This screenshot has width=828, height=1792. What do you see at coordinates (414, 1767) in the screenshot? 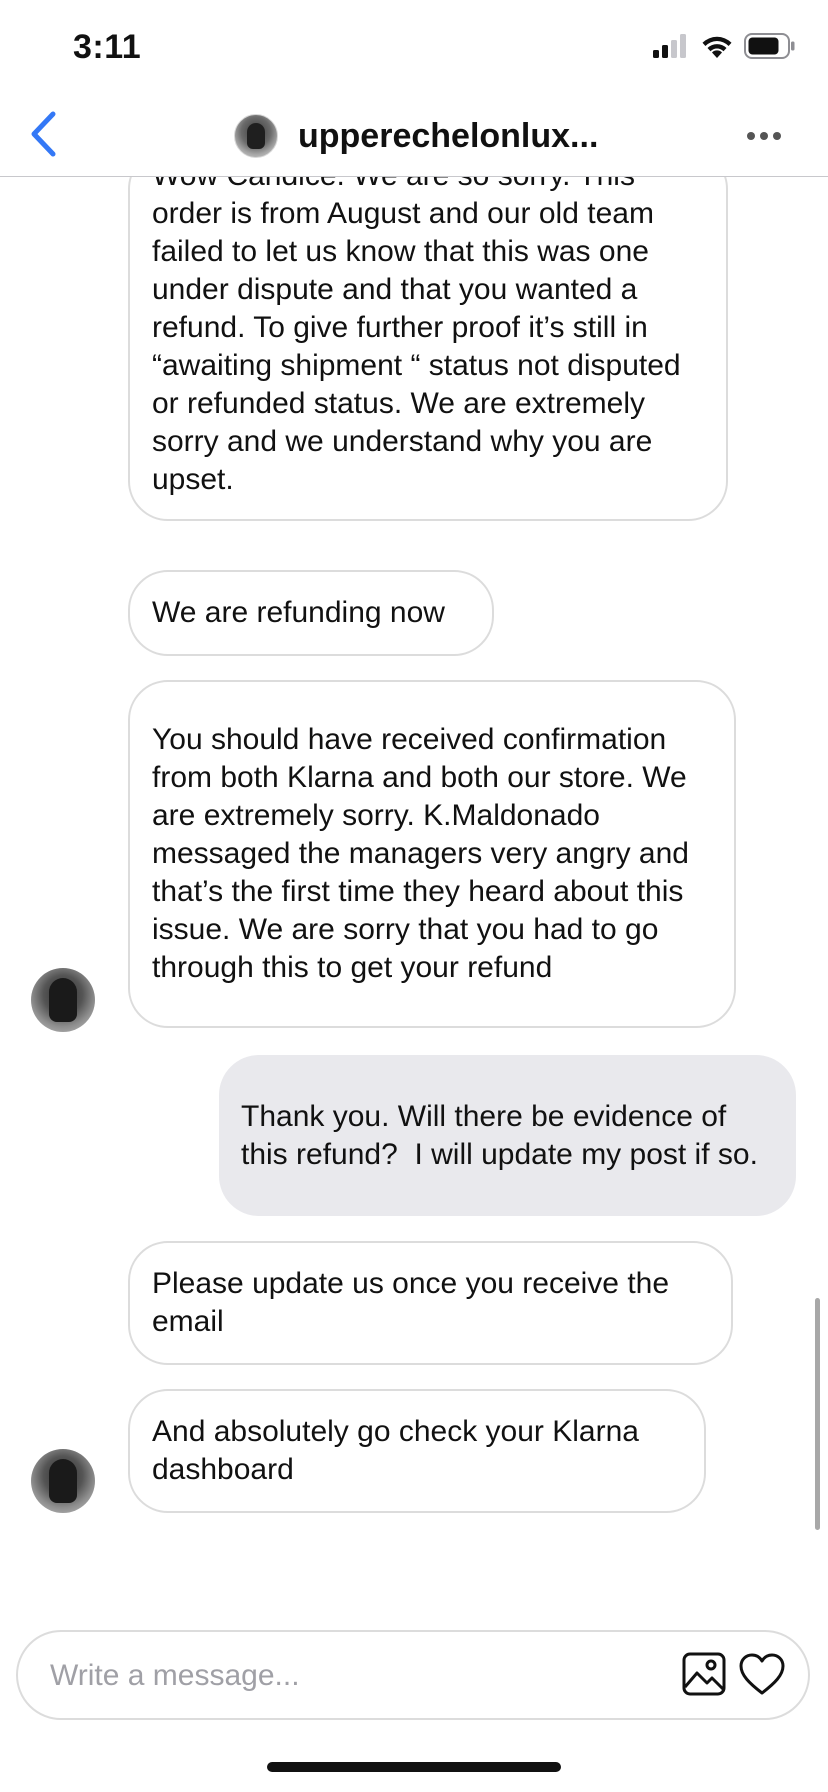
I see `home-indicator` at bounding box center [414, 1767].